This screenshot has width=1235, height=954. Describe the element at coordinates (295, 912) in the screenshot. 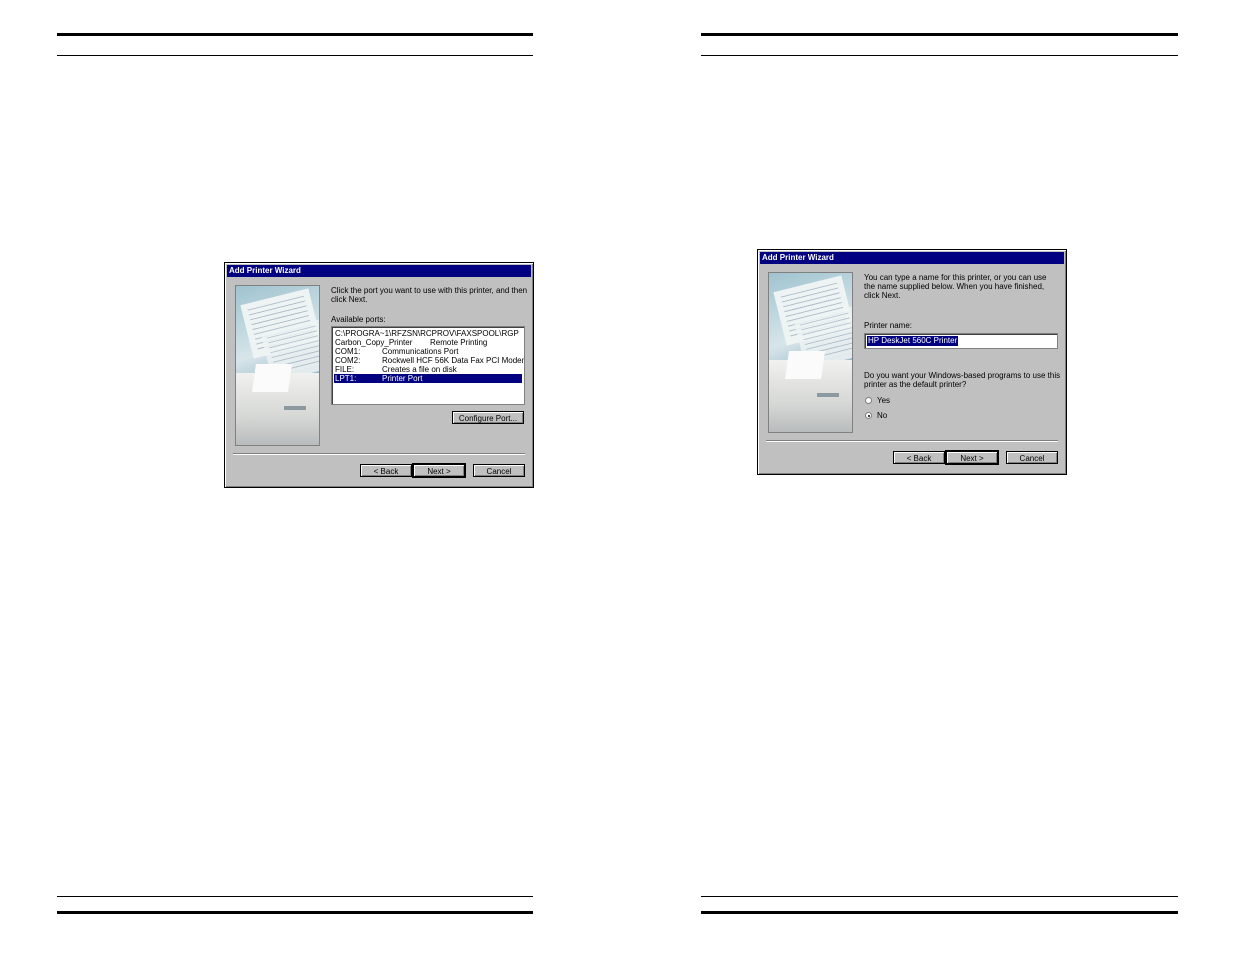

I see `left-bottom-rule-thick` at that location.